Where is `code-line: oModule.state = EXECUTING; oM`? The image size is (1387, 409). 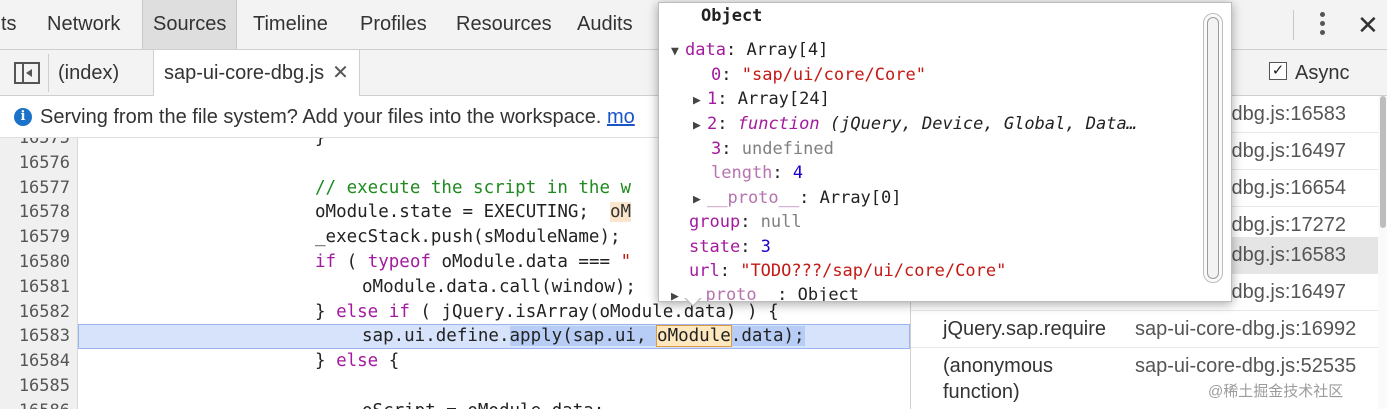 code-line: oModule.state = EXECUTING; oM is located at coordinates (473, 212).